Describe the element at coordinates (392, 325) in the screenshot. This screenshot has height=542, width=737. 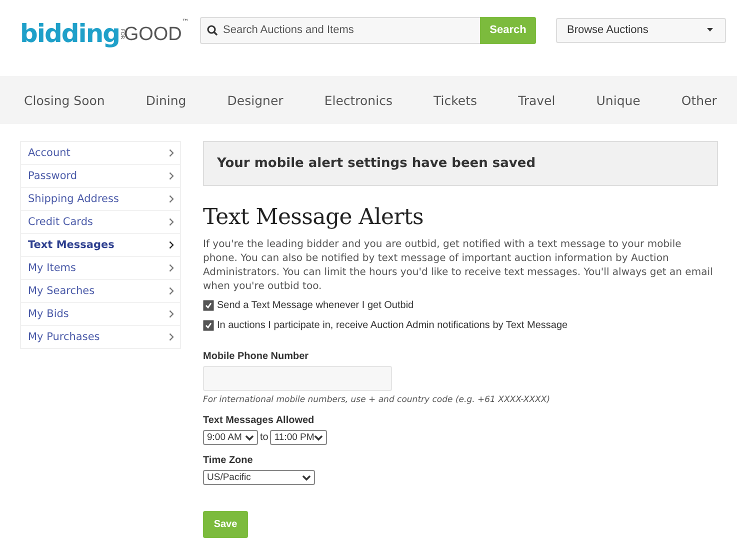
I see `checkbox-label: In auctions I participate in, receive Auction Admin notifications by Text Message` at that location.